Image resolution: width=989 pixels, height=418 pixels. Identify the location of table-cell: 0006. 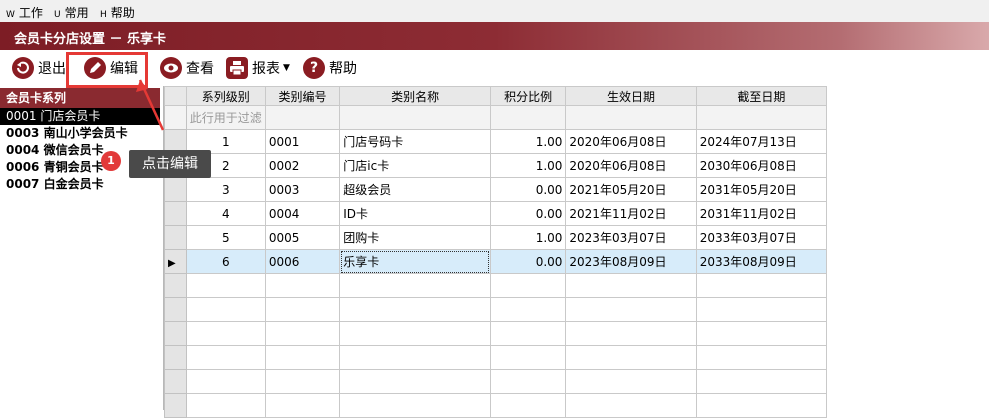
(302, 261).